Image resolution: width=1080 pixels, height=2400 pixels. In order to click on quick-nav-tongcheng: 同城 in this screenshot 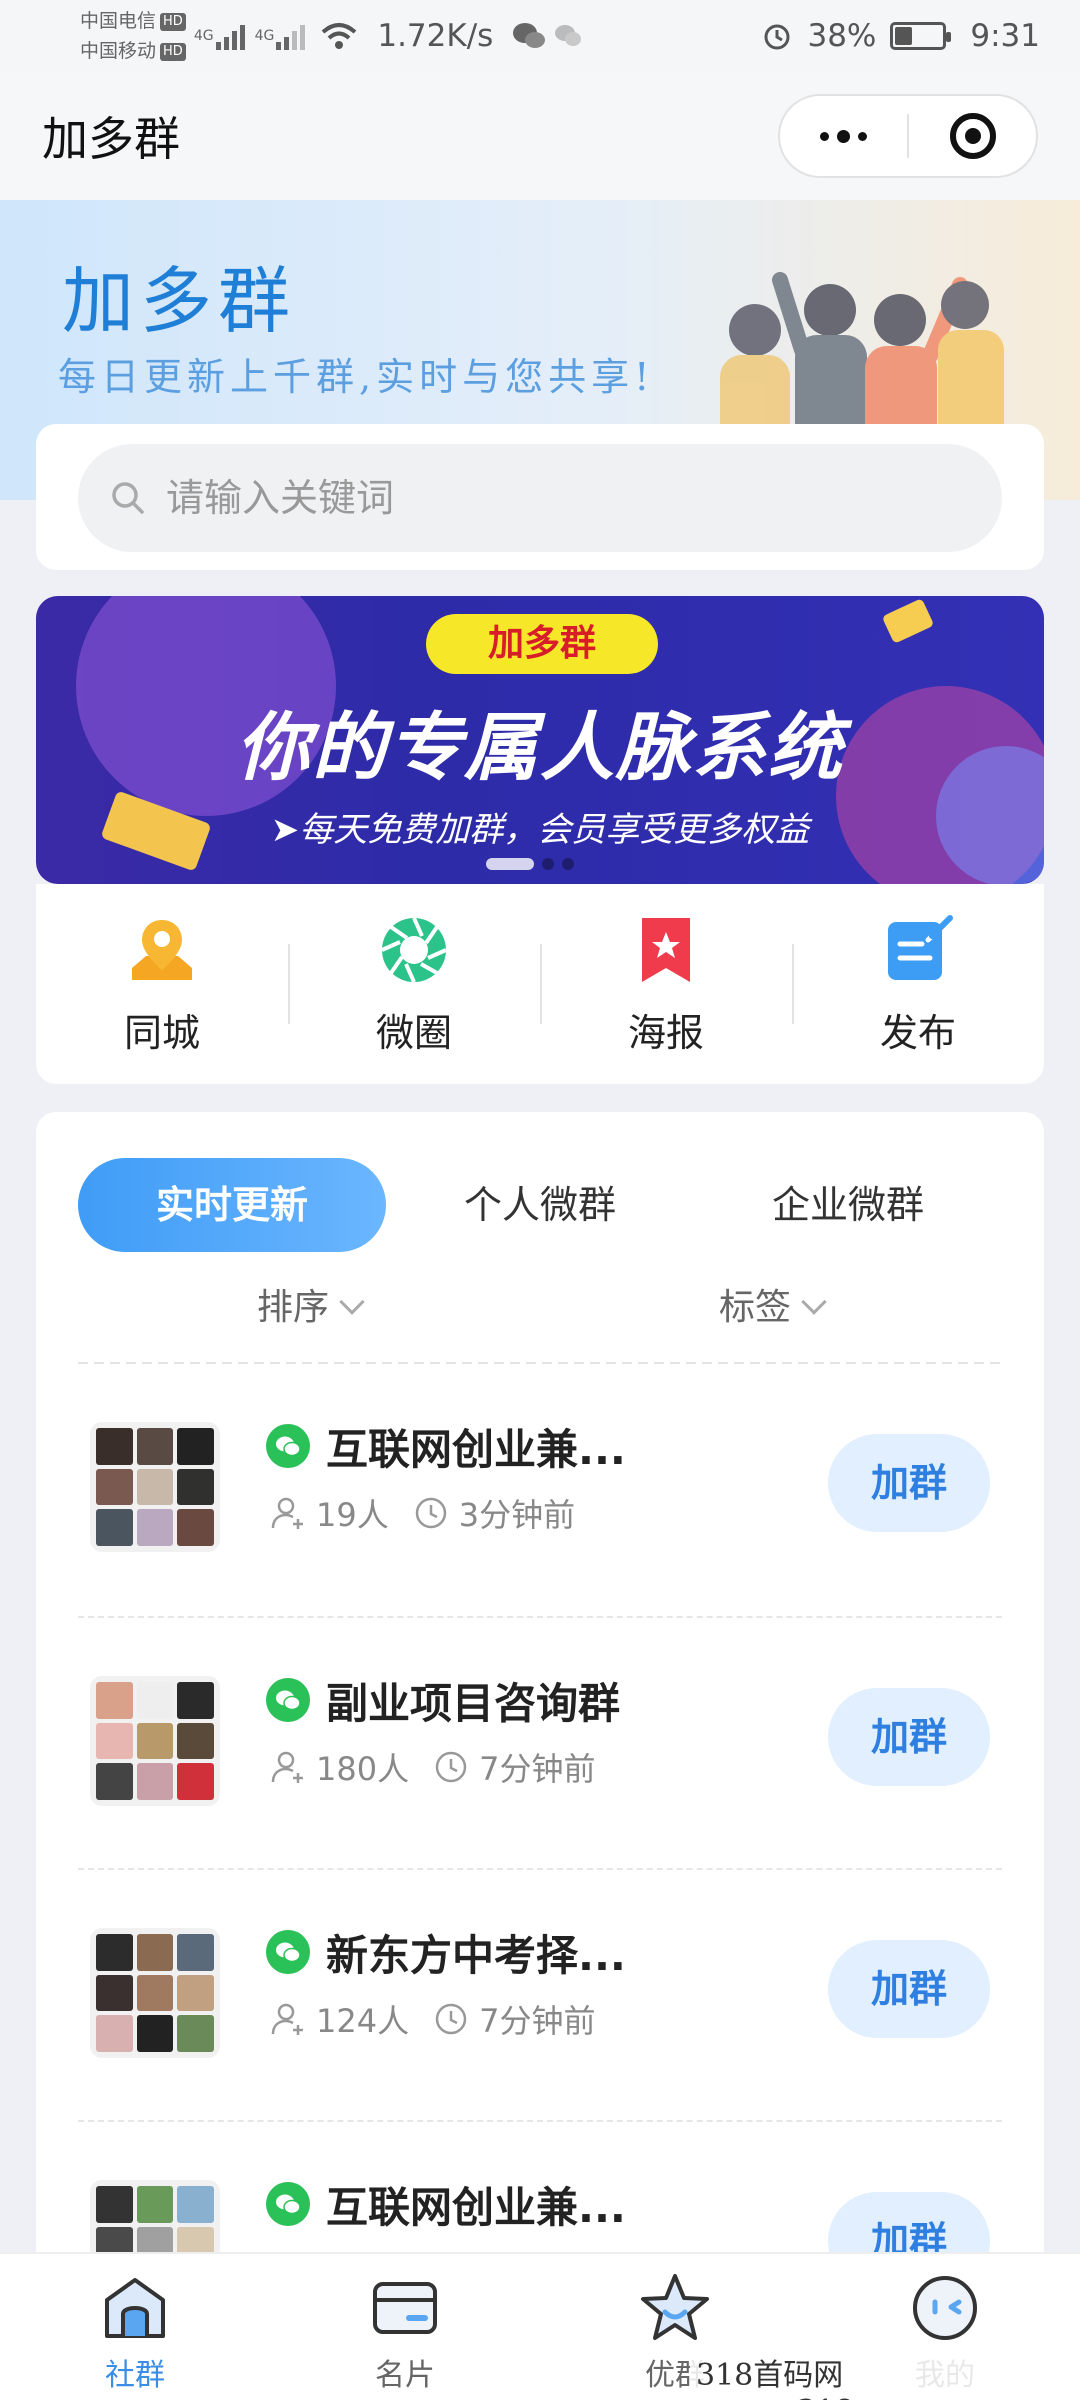, I will do `click(162, 984)`.